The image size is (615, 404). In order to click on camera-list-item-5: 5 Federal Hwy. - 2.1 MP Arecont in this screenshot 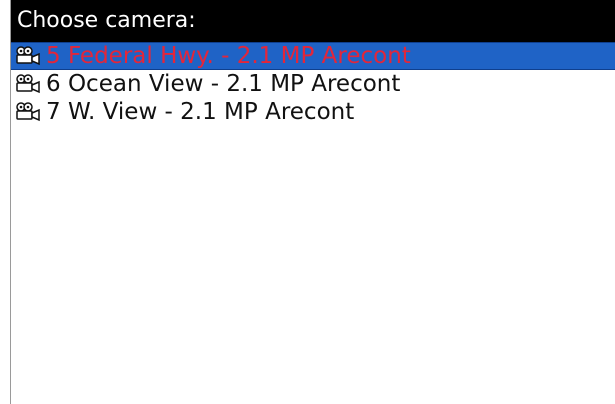, I will do `click(313, 56)`.